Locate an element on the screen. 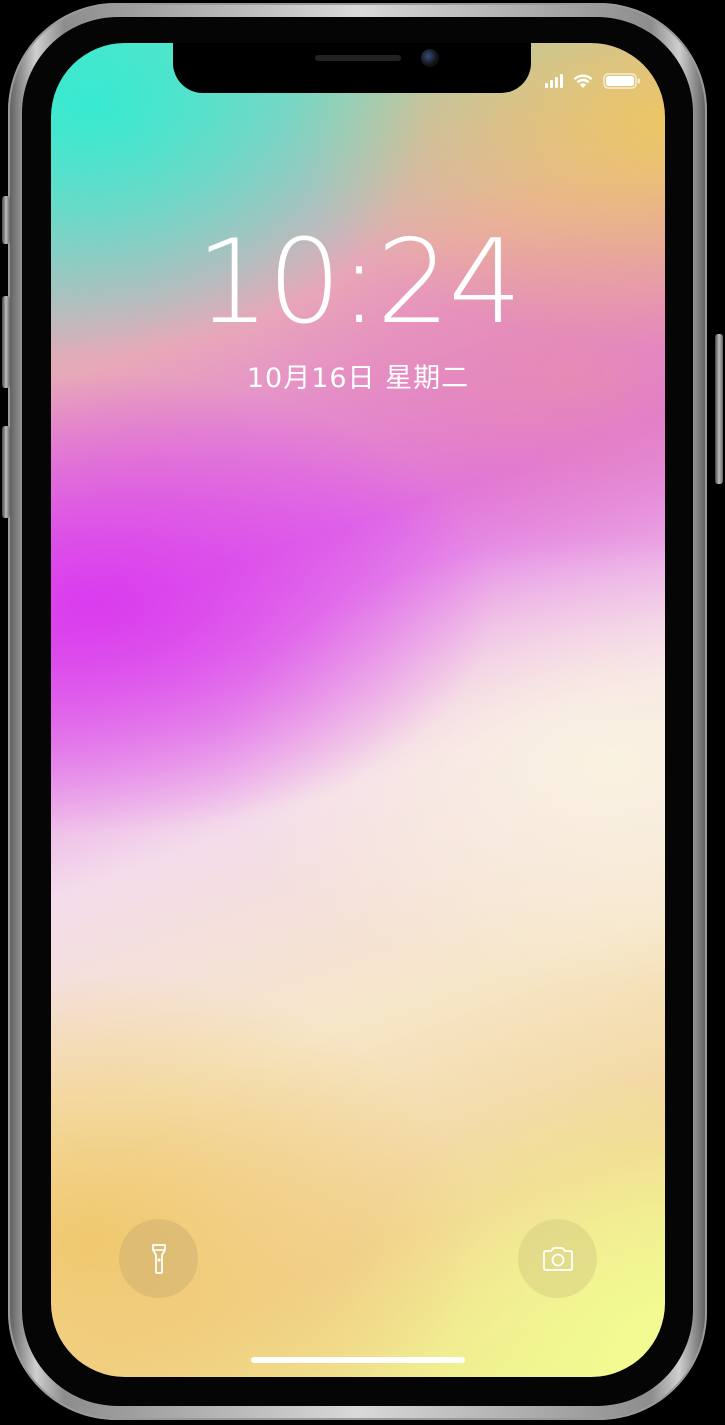 The height and width of the screenshot is (1425, 725). flashlight-icon is located at coordinates (158, 1258).